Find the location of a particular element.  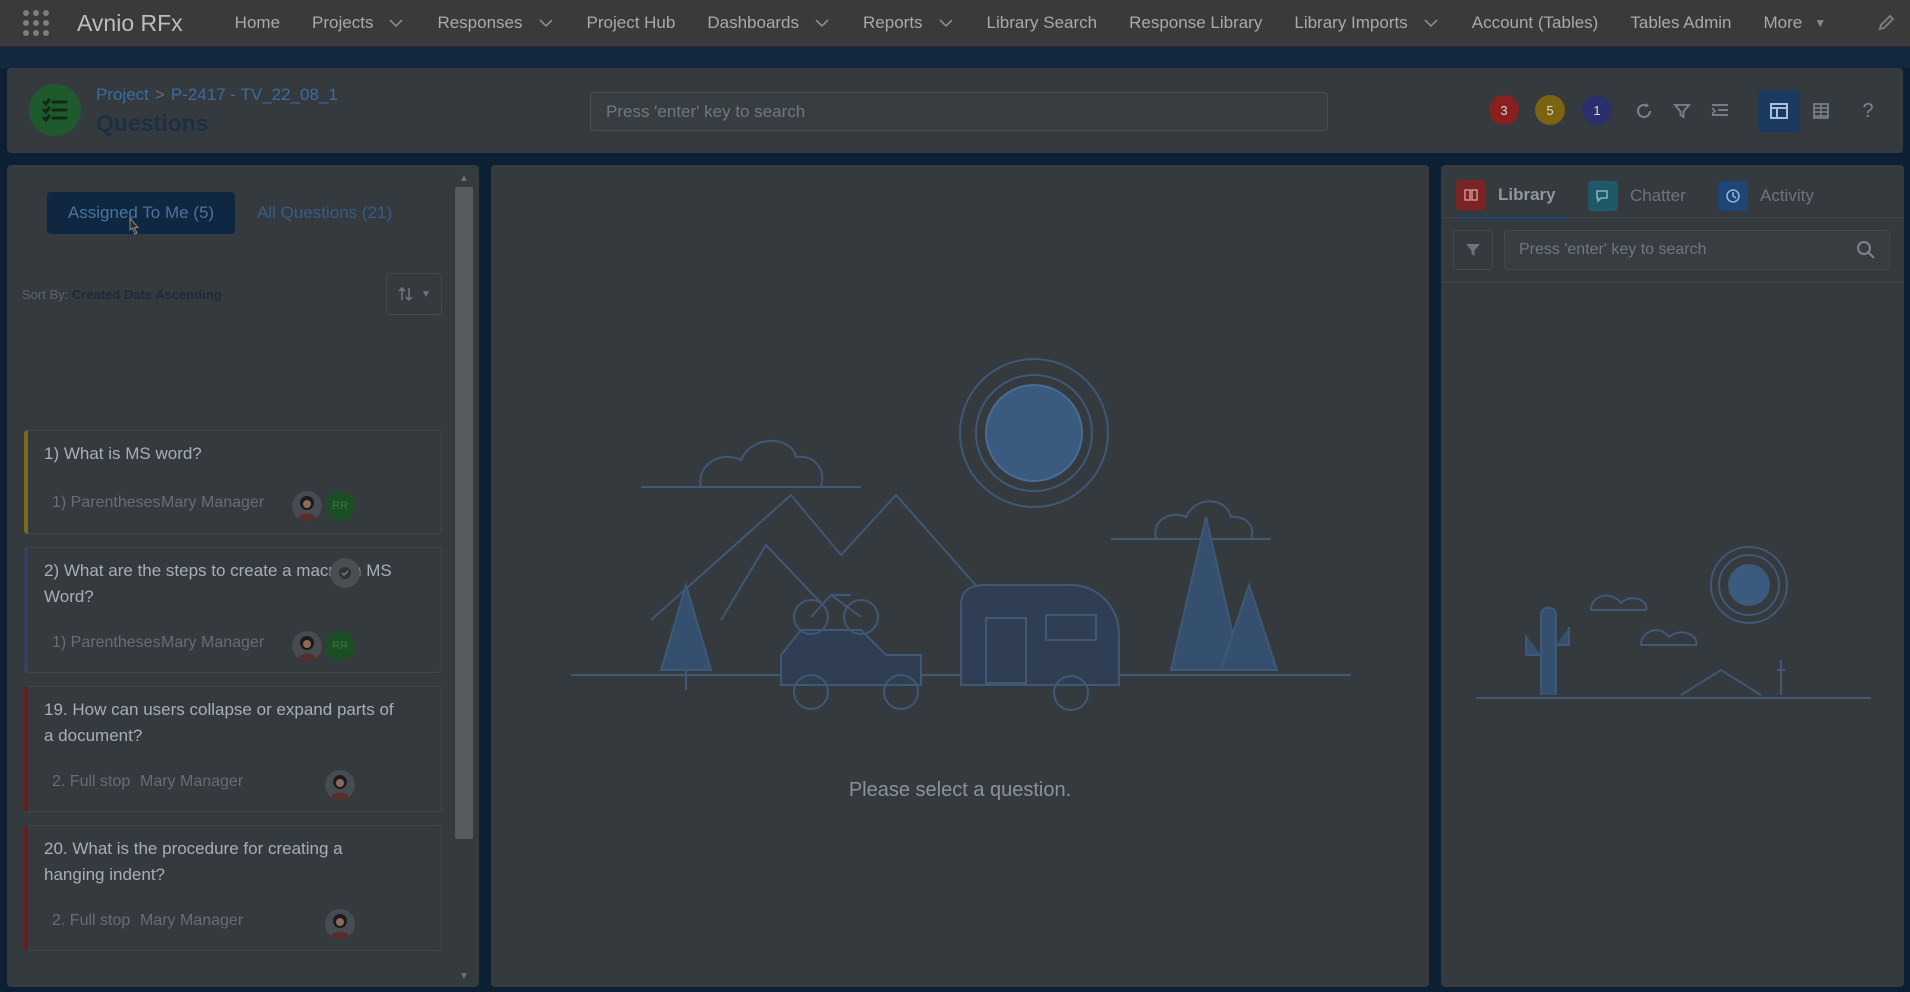

nav-library-imports-label: Library Imports is located at coordinates (1351, 22).